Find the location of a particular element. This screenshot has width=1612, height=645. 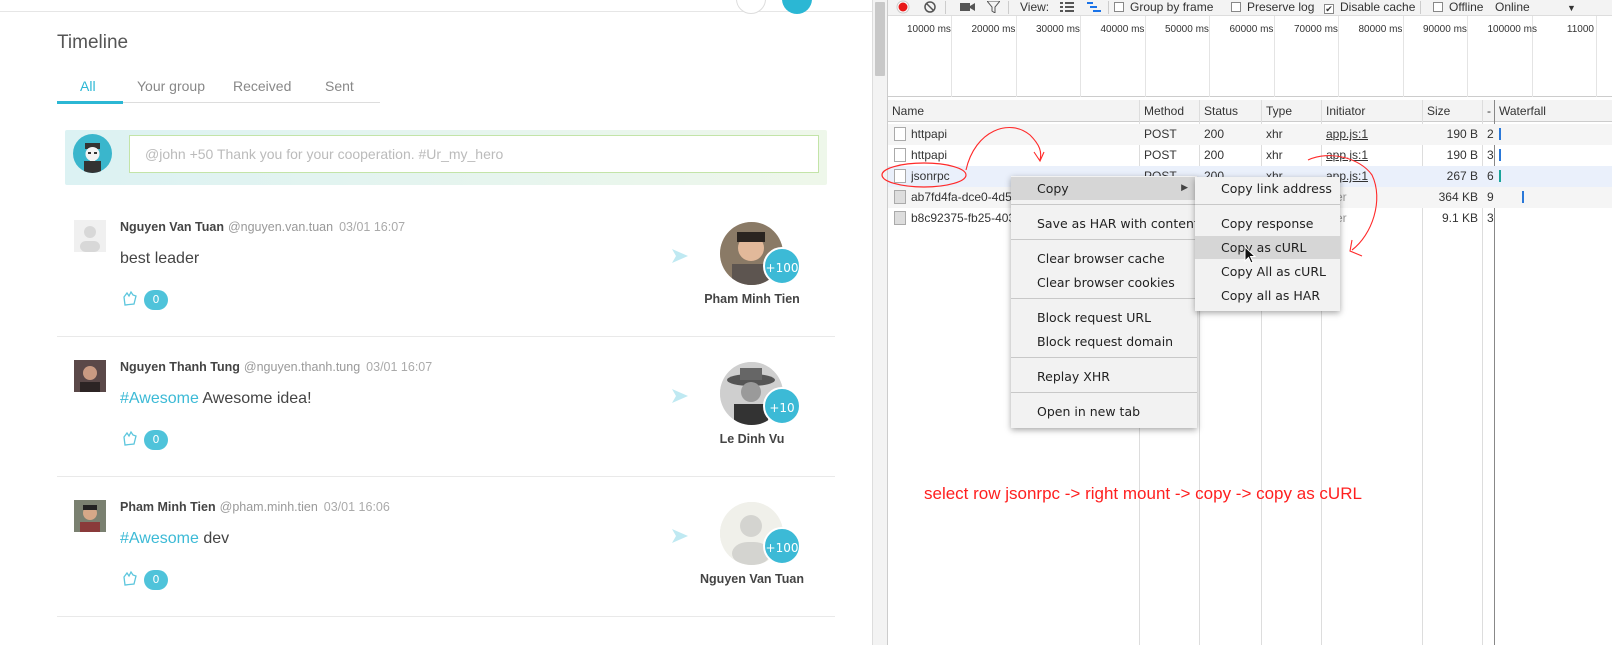

row-name: ab7fd4fa-dce0-4d5 is located at coordinates (961, 197).